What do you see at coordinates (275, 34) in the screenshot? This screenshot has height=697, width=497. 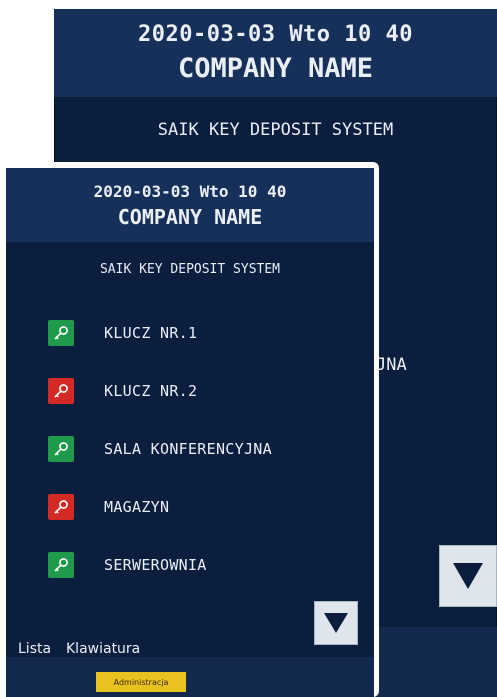 I see `background-datetime: 2020-03-03 Wto 10 40` at bounding box center [275, 34].